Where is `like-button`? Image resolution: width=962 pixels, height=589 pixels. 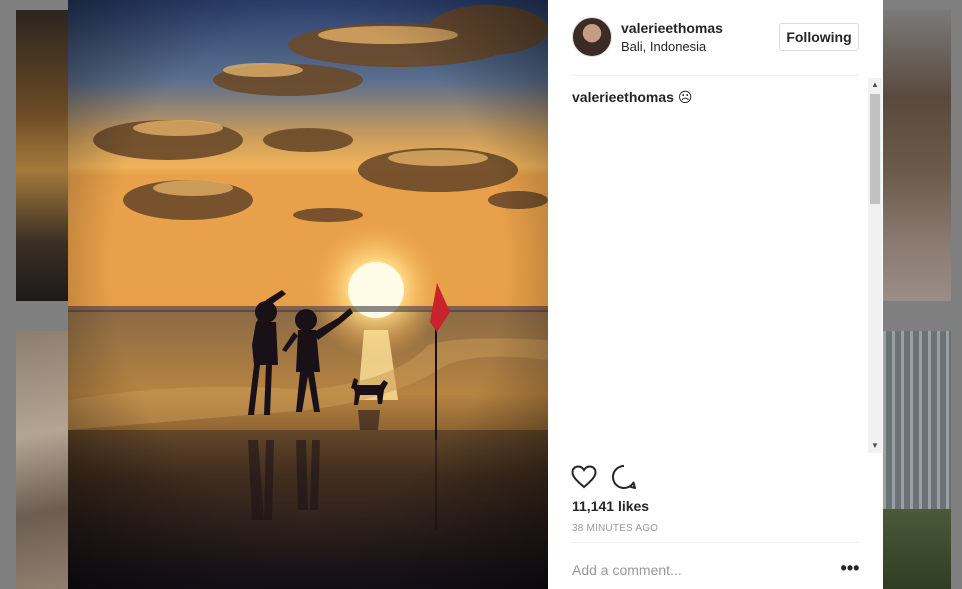
like-button is located at coordinates (584, 477).